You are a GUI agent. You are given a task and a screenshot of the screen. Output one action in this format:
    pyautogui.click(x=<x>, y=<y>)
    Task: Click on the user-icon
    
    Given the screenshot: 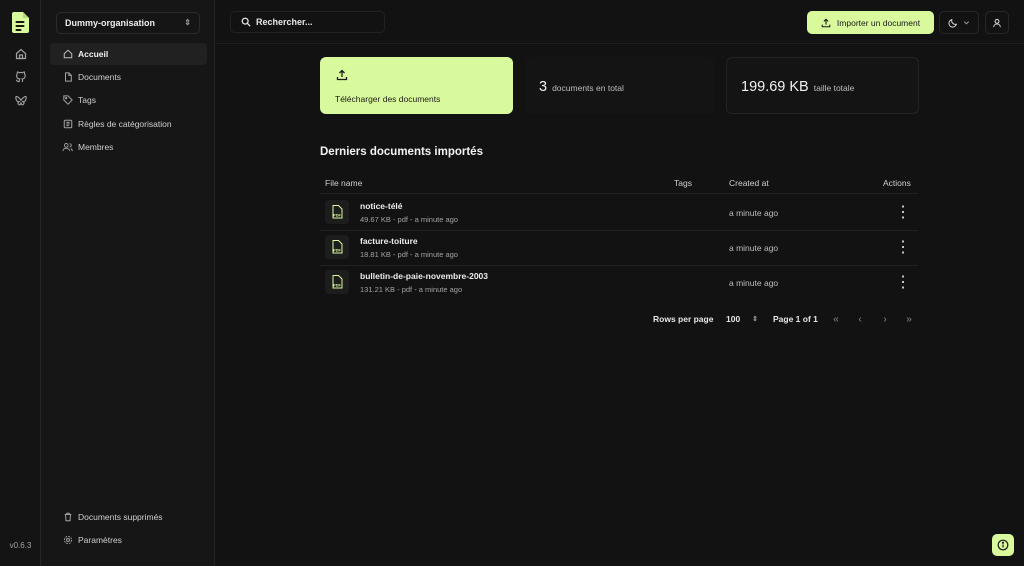 What is the action you would take?
    pyautogui.click(x=997, y=23)
    